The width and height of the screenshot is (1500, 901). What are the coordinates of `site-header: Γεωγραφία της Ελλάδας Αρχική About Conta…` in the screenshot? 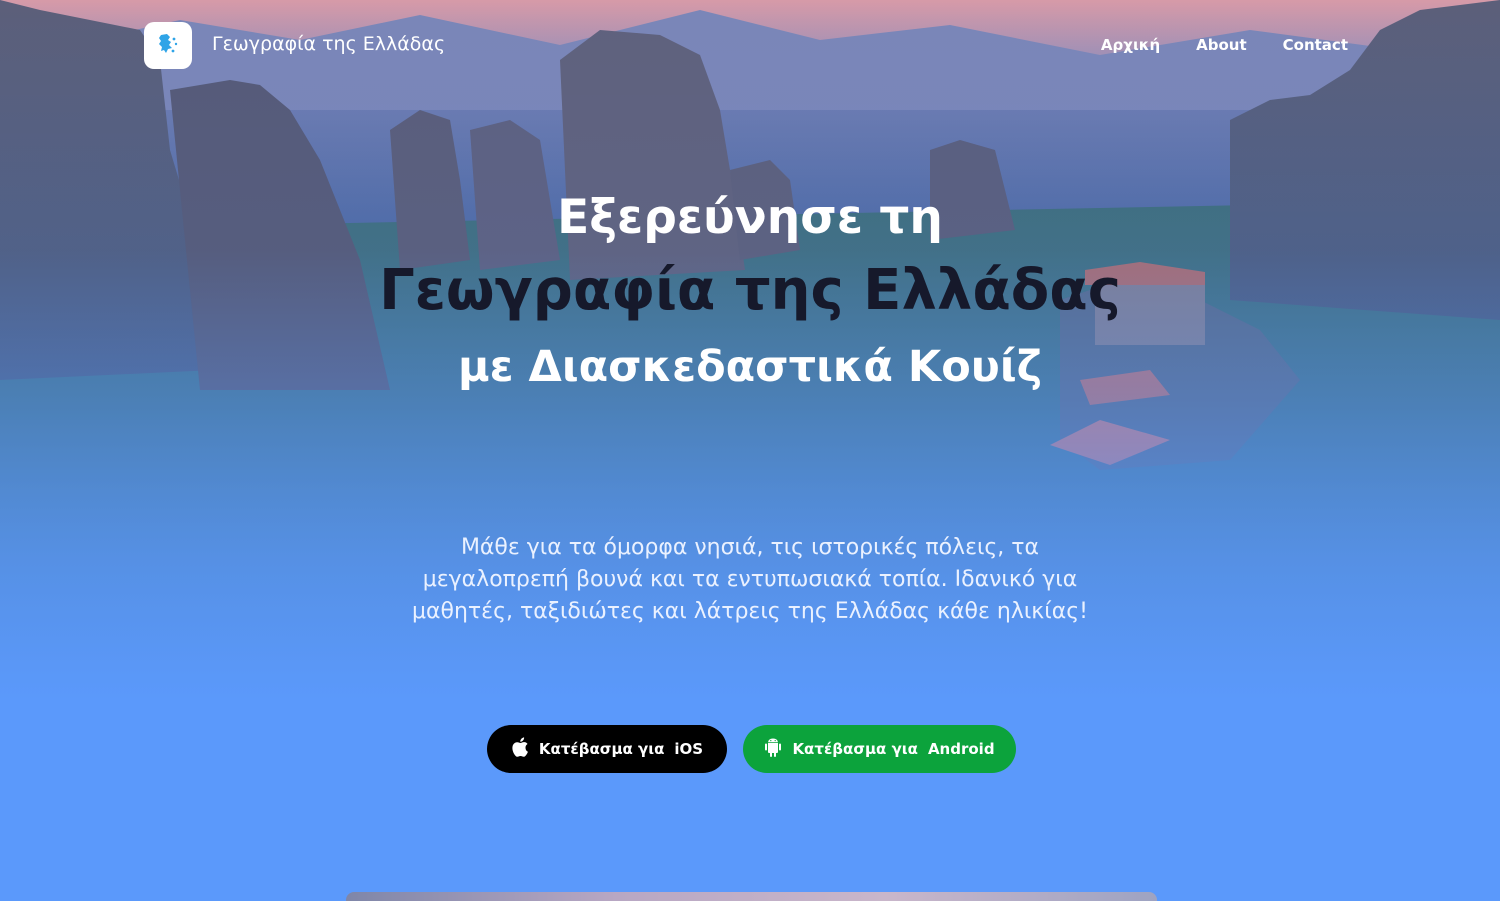 It's located at (750, 45).